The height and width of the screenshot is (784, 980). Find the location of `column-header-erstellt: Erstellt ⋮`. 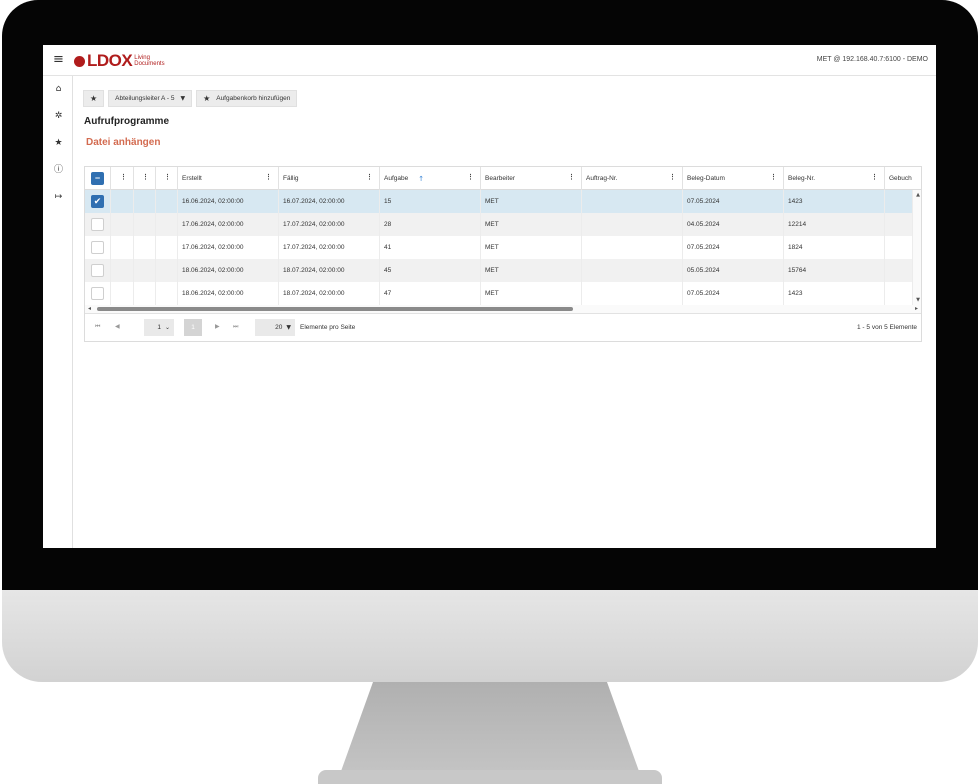

column-header-erstellt: Erstellt ⋮ is located at coordinates (228, 178).